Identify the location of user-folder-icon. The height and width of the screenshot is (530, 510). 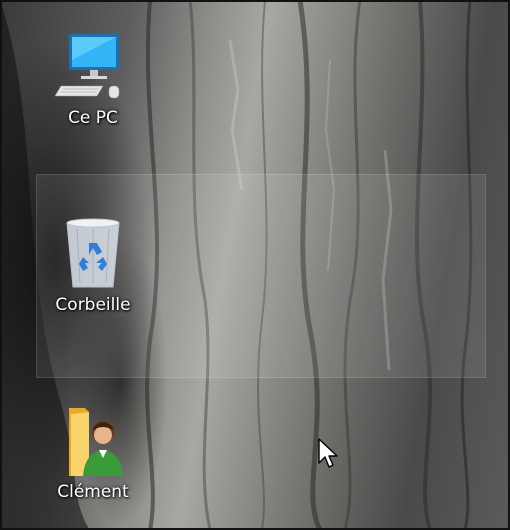
(93, 440).